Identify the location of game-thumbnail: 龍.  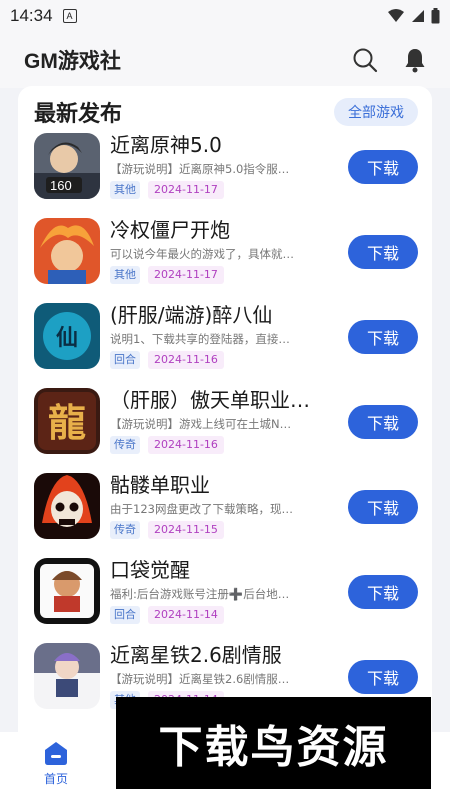
(67, 421).